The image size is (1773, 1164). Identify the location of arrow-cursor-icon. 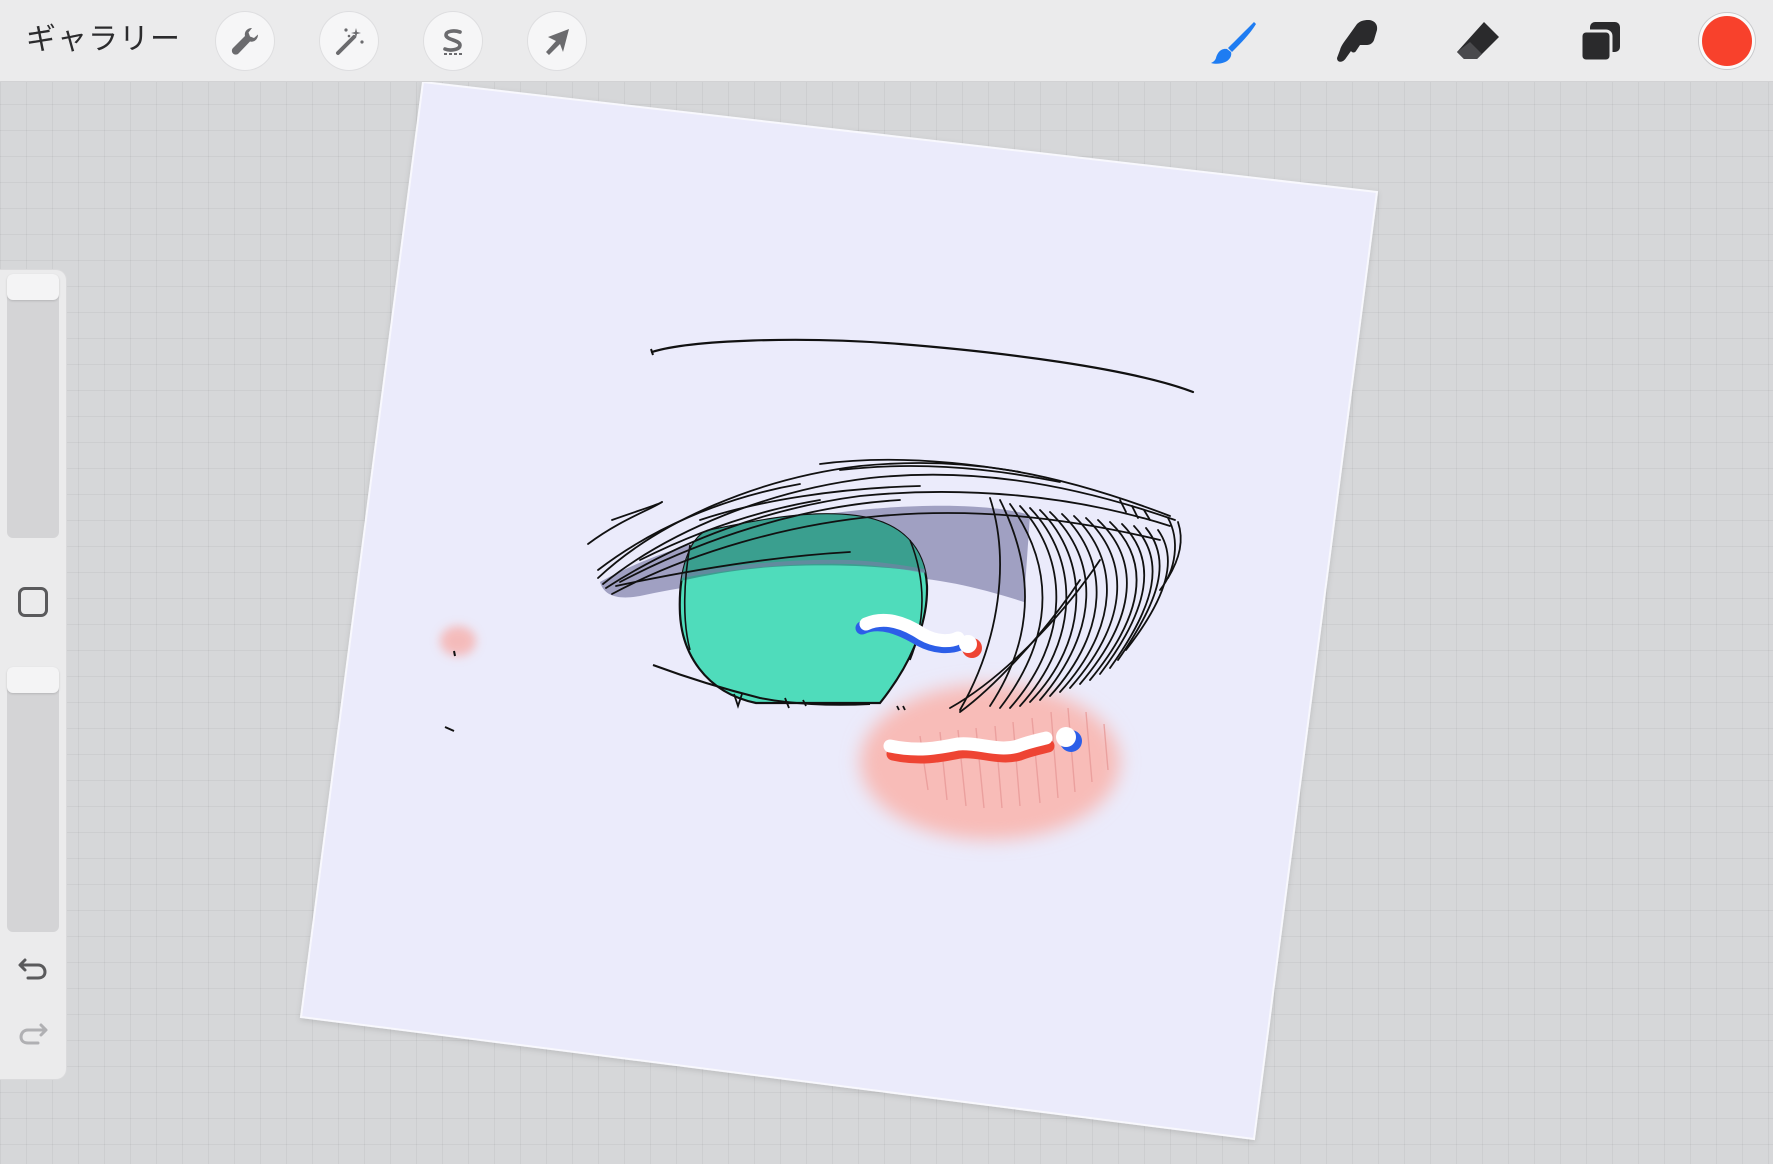
(557, 42).